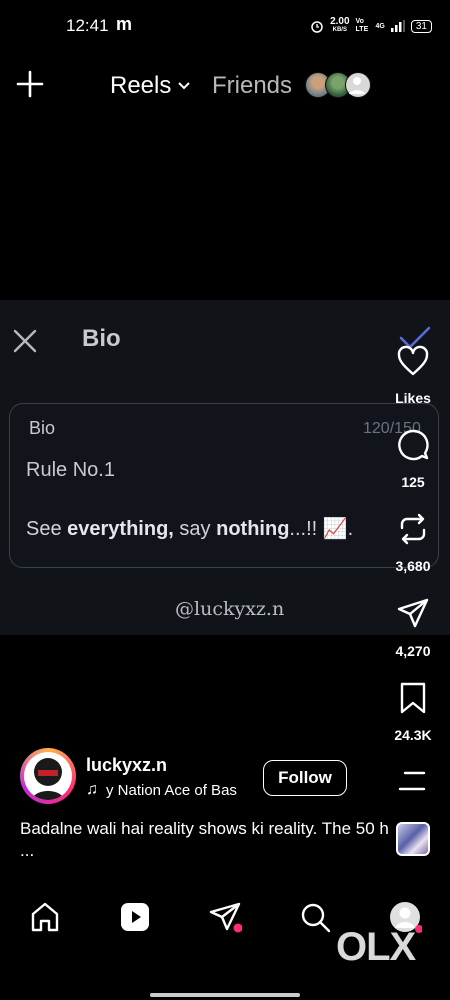 This screenshot has width=450, height=1000. Describe the element at coordinates (421, 26) in the screenshot. I see `battery-icon: 31` at that location.